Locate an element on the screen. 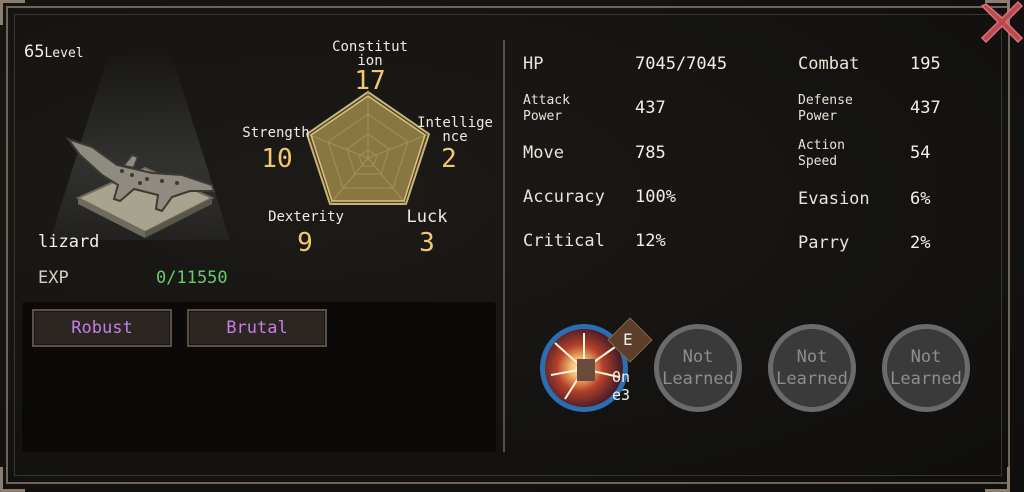 This screenshot has width=1024, height=492. intelligence-value: 2 is located at coordinates (449, 159).